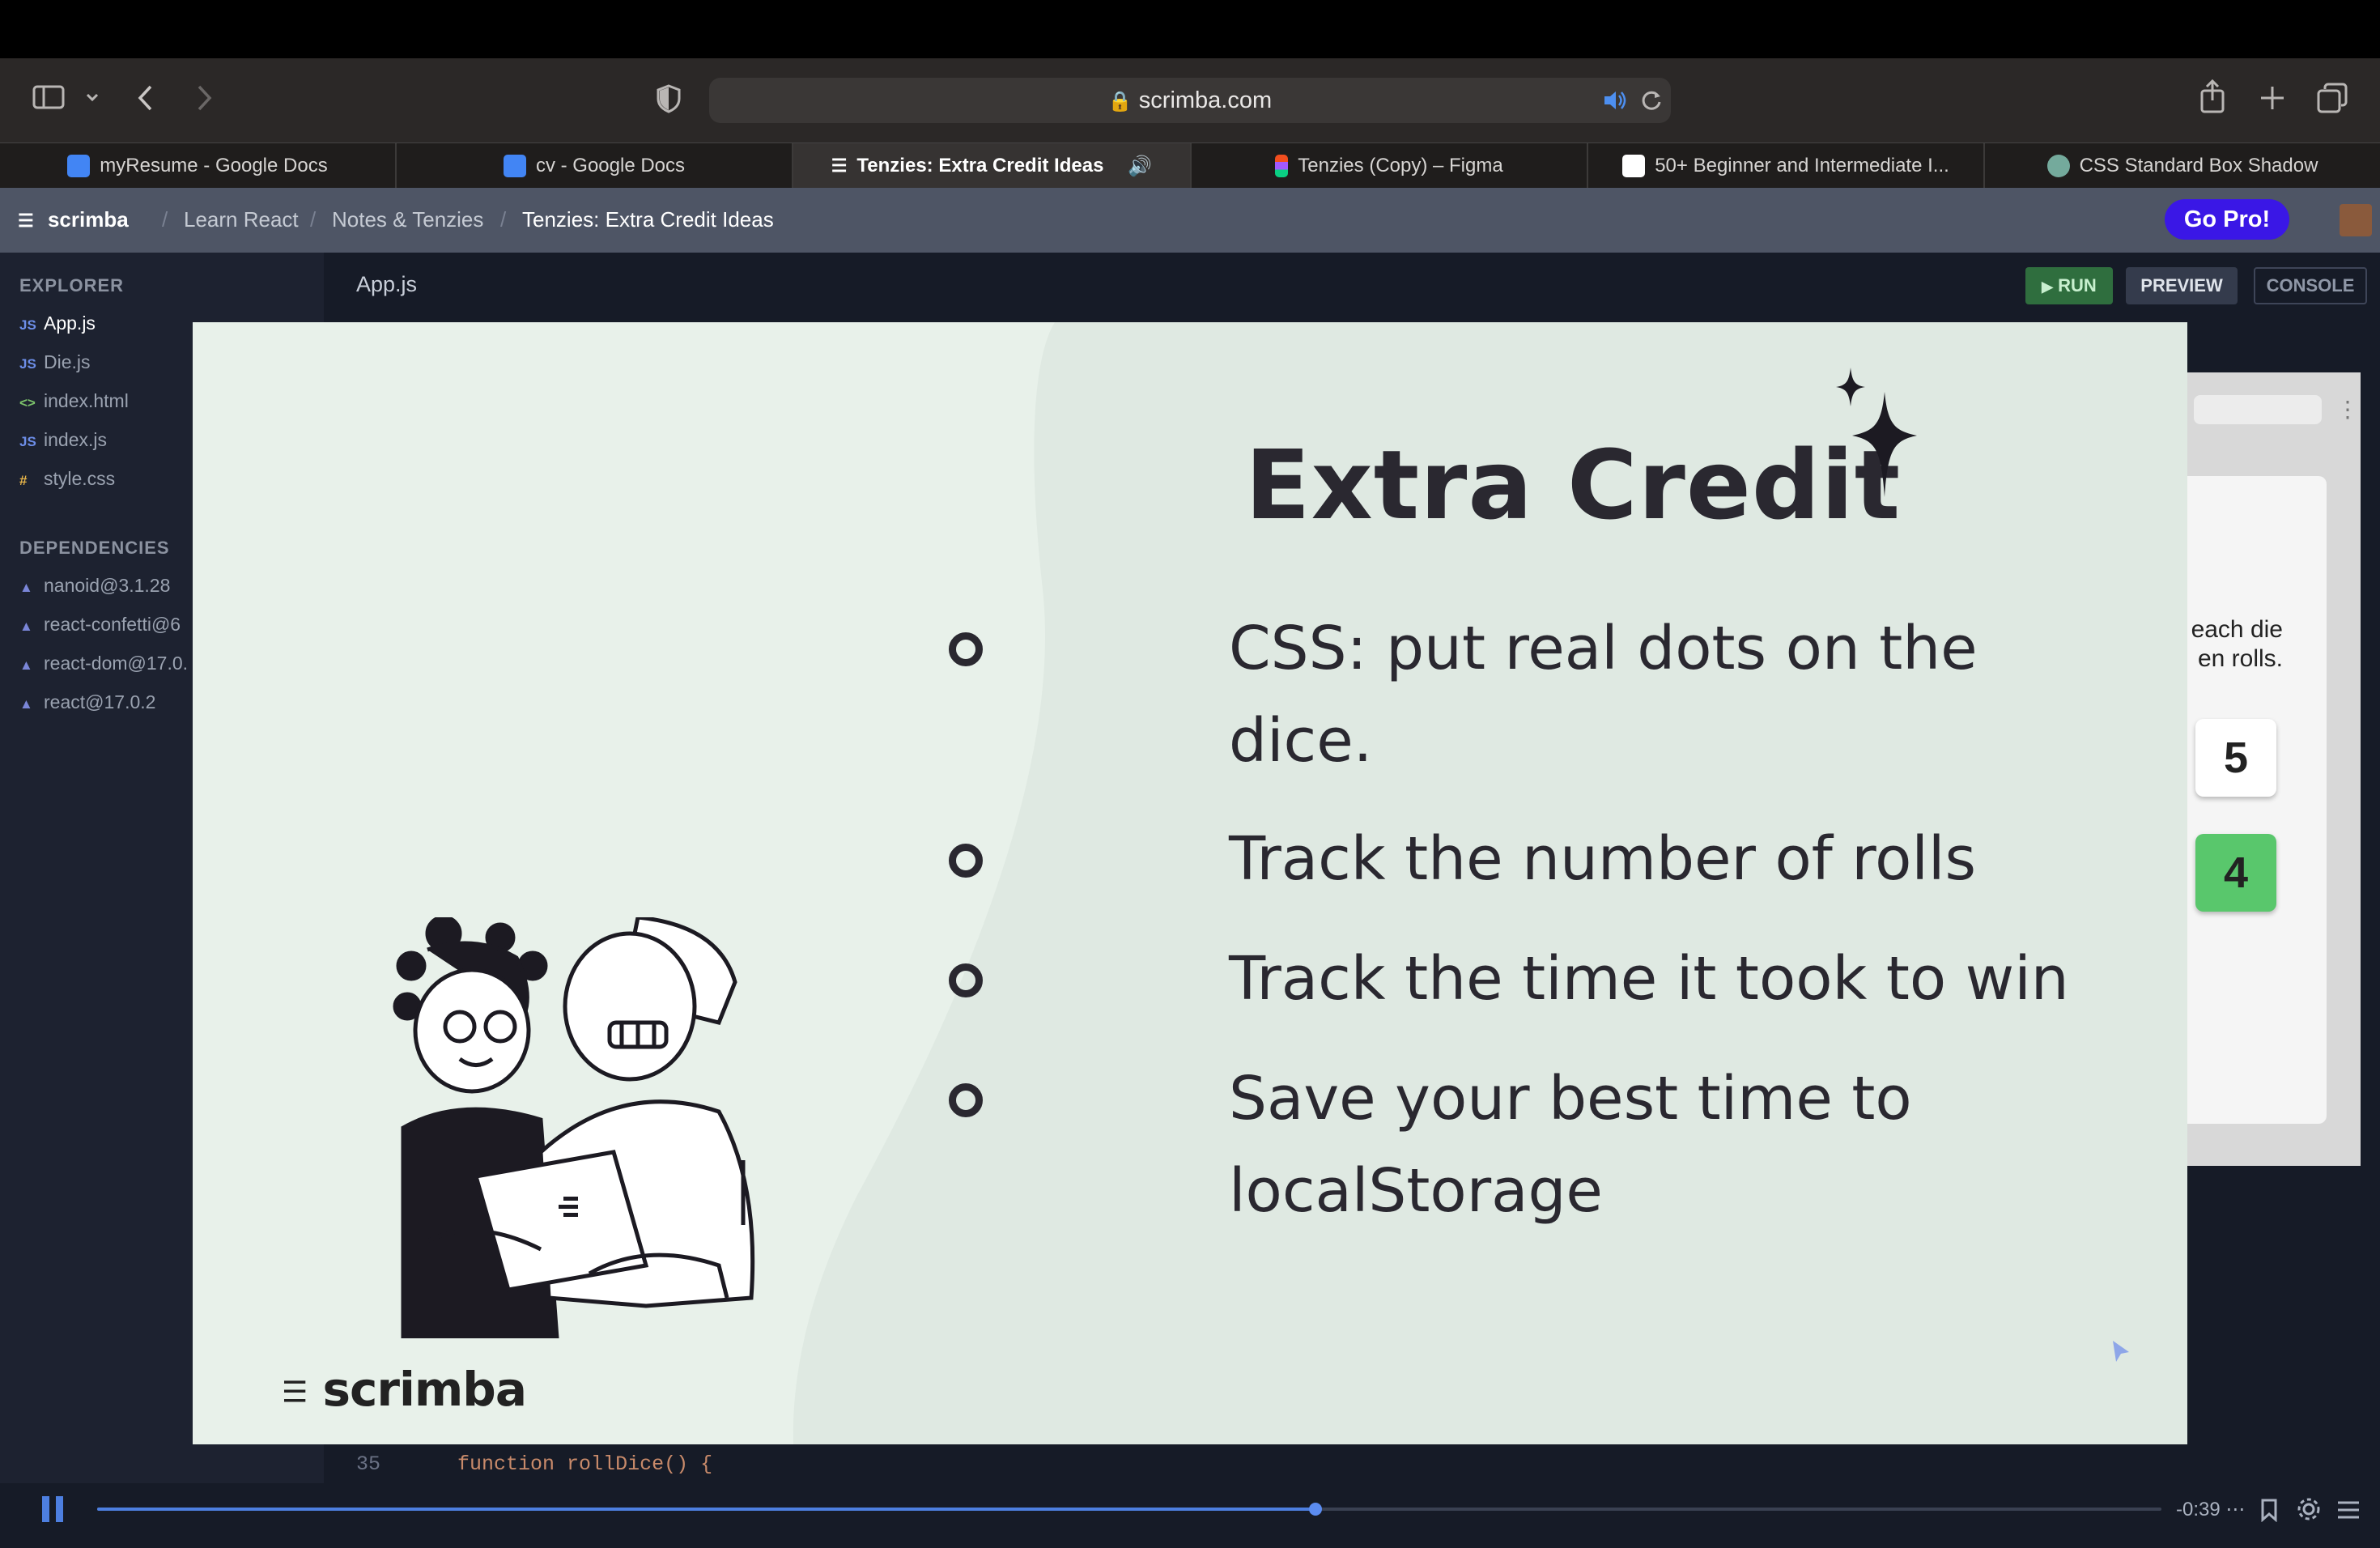  I want to click on avatar, so click(2356, 220).